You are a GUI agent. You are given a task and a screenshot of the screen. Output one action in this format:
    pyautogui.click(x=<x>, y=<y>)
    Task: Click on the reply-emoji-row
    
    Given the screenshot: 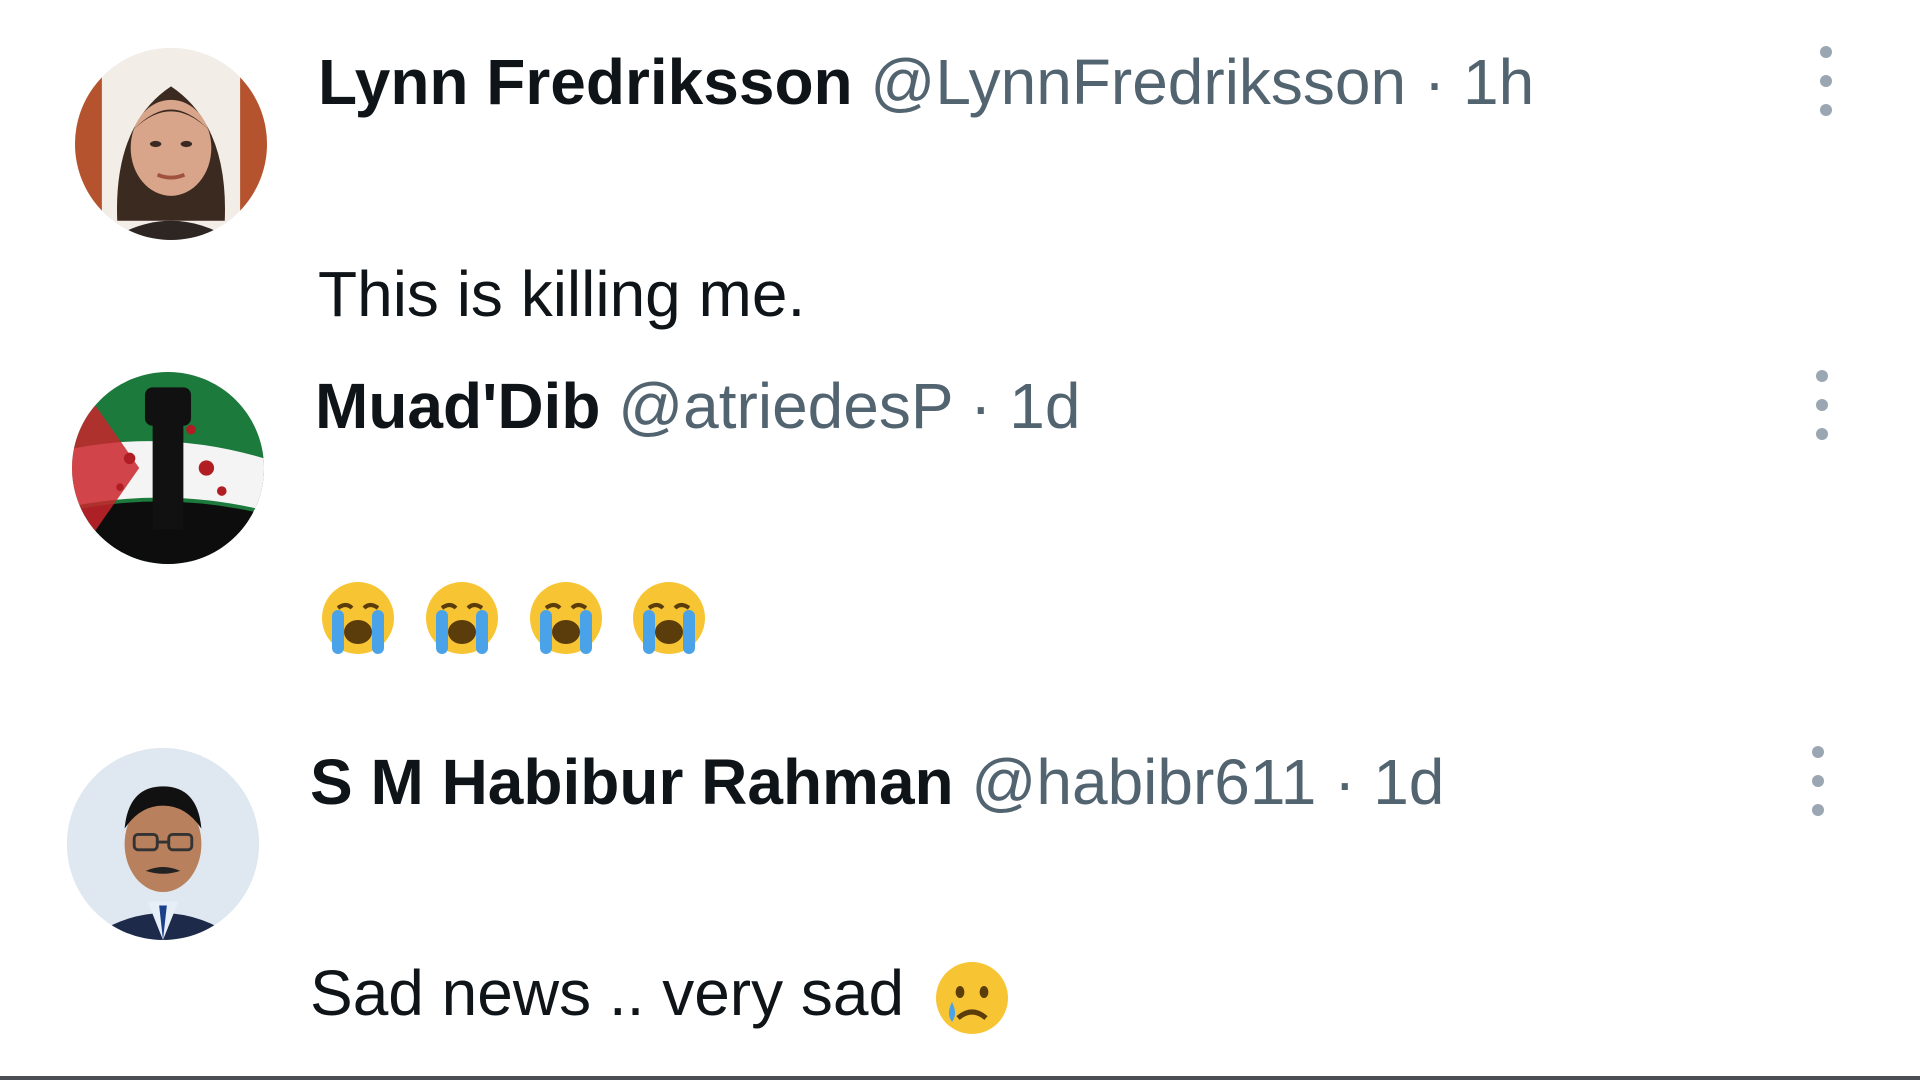 What is the action you would take?
    pyautogui.click(x=513, y=618)
    